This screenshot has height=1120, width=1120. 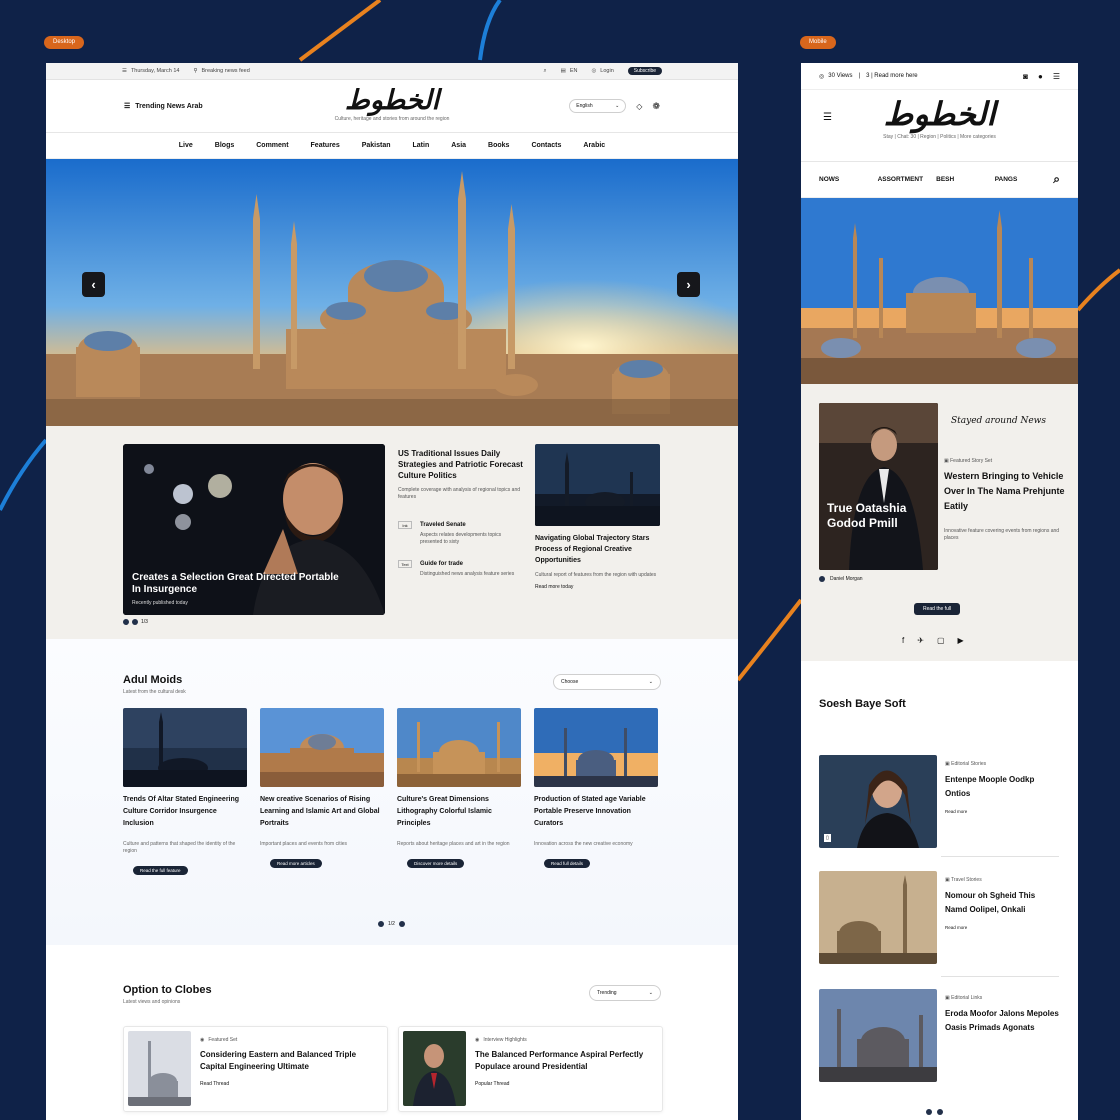 I want to click on hero-slider: ‹ ›, so click(x=392, y=292).